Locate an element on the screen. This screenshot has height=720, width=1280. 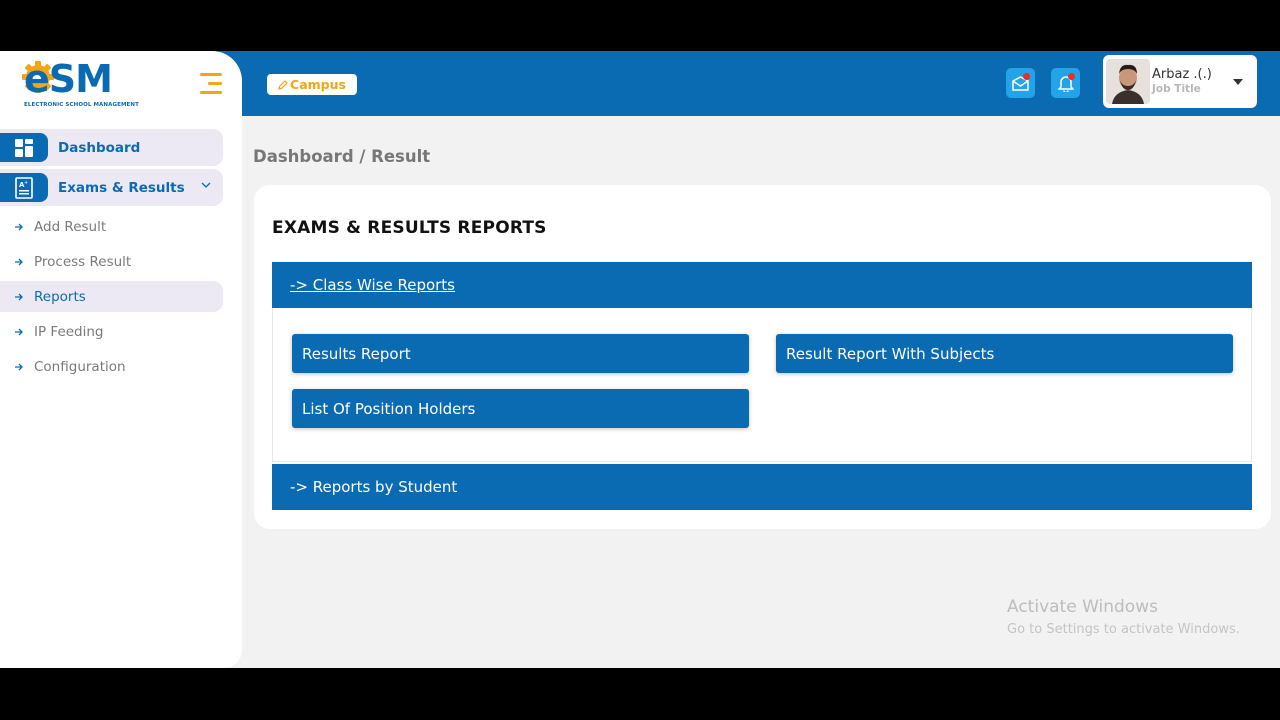
sidebar-item-exams-results: A + Exams & Results is located at coordinates (111, 187).